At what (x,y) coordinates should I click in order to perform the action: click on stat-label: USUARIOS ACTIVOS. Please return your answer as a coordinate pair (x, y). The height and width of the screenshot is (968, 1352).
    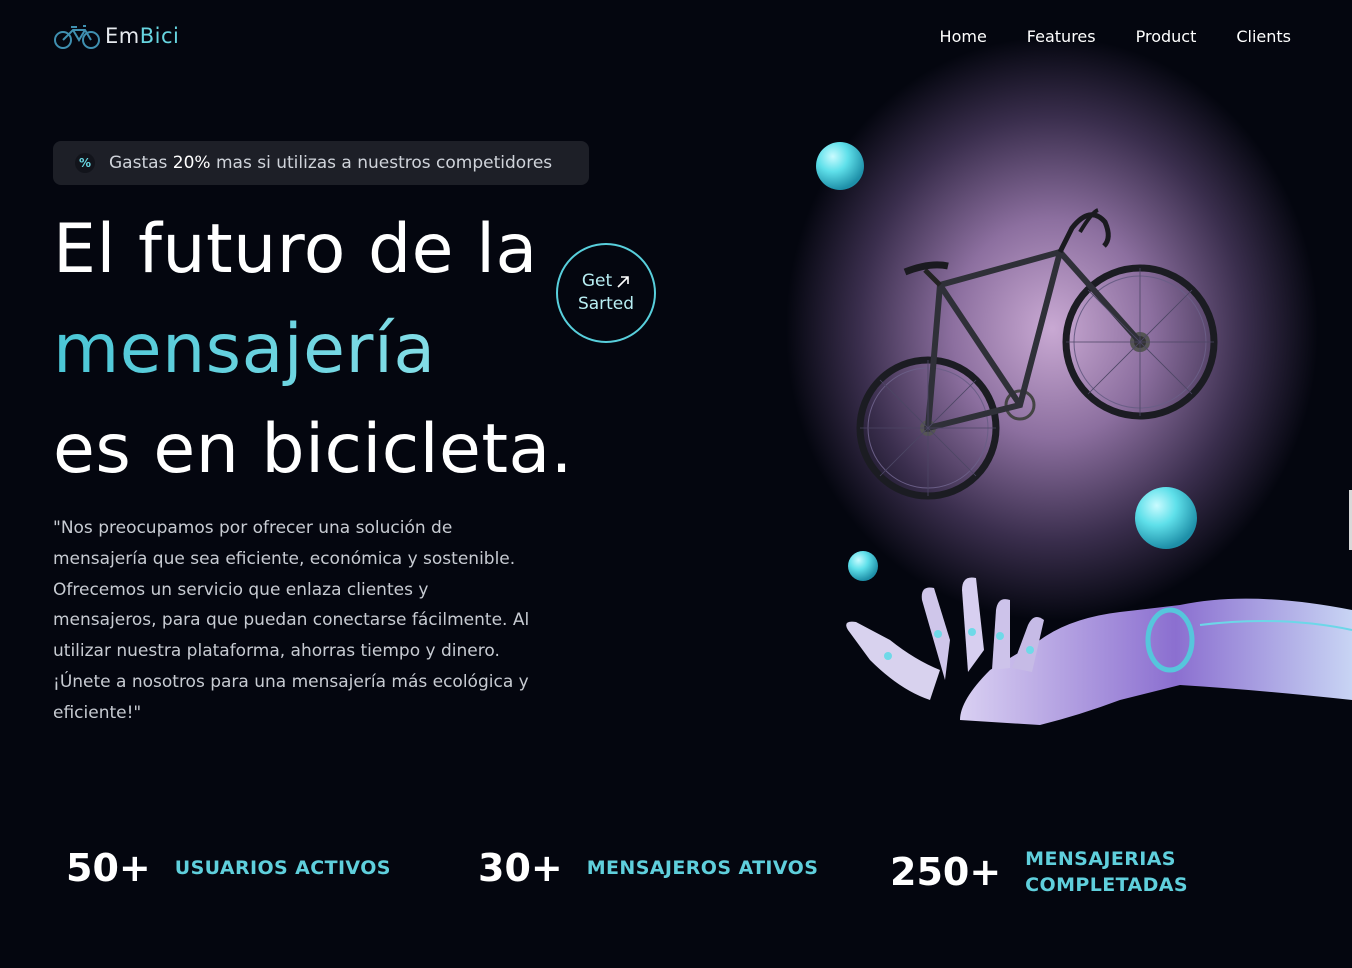
    Looking at the image, I should click on (282, 868).